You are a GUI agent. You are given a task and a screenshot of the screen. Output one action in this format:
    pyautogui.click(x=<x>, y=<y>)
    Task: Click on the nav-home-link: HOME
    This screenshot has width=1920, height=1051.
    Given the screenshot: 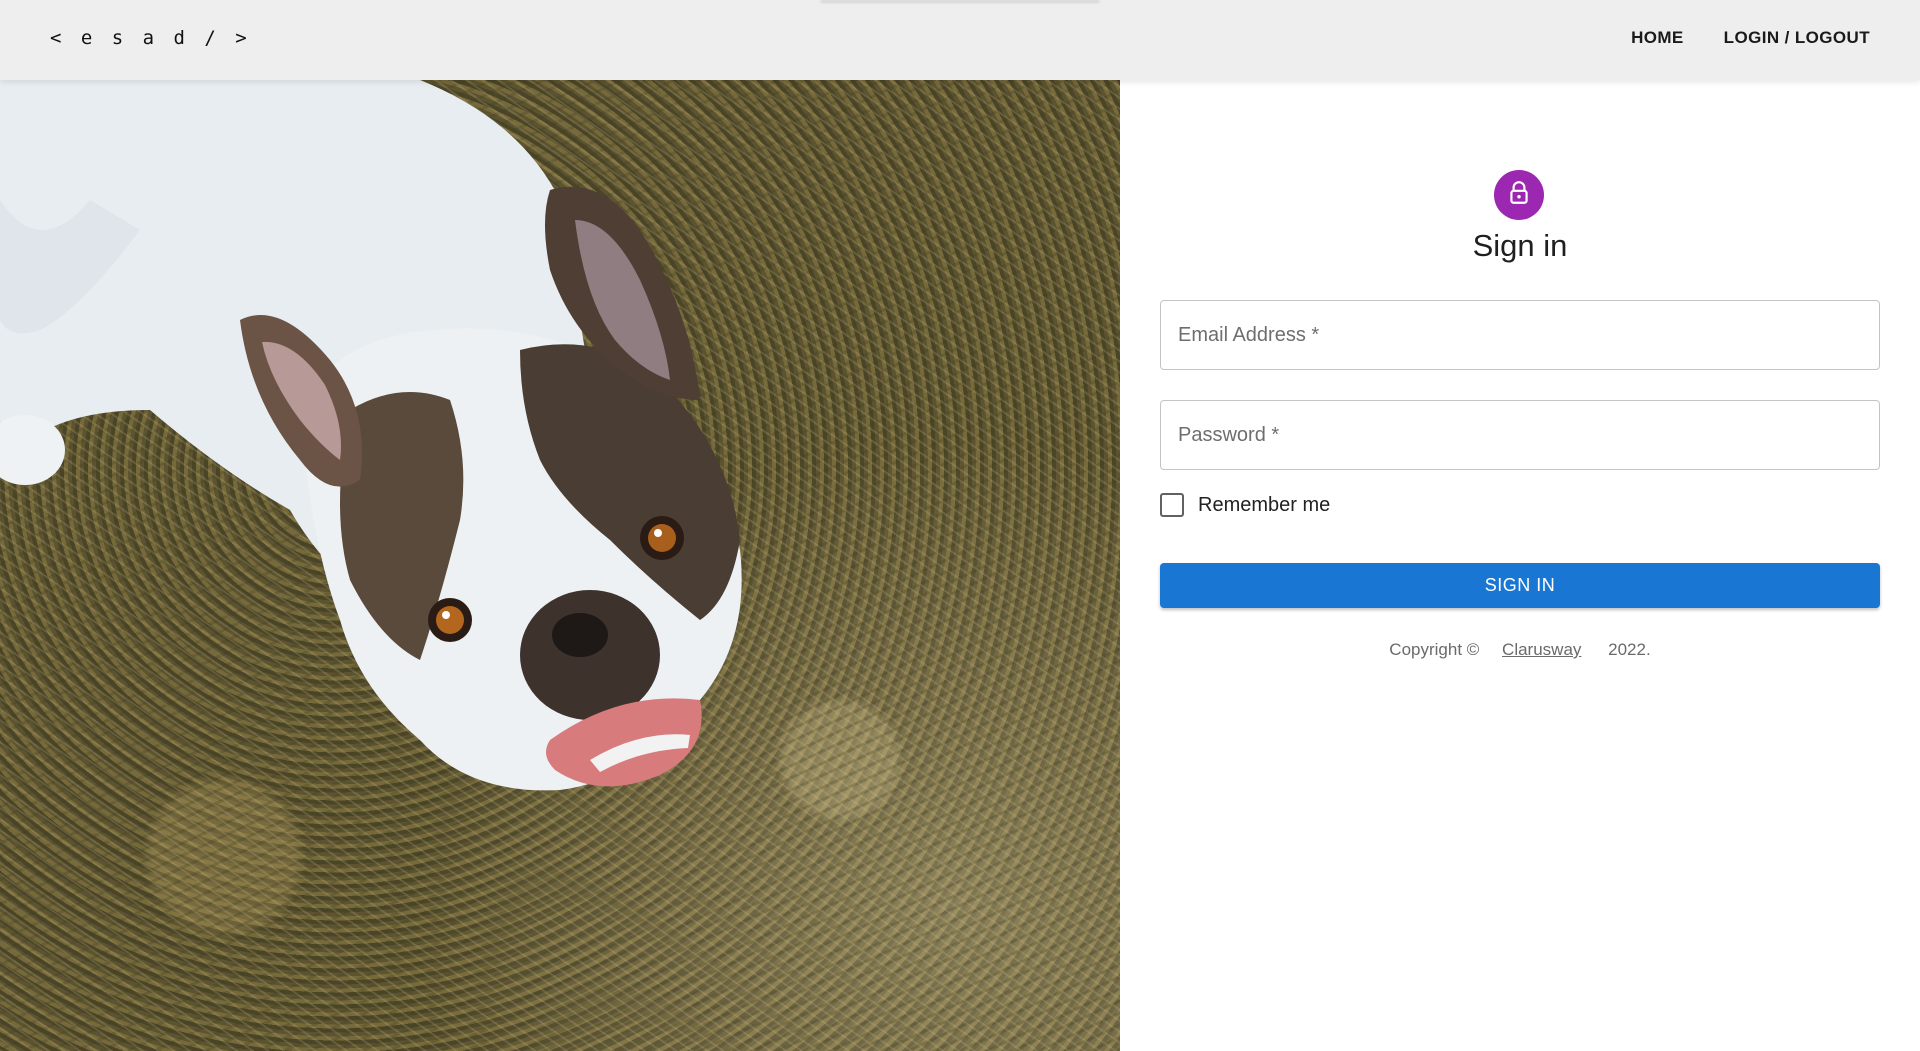 What is the action you would take?
    pyautogui.click(x=1657, y=38)
    